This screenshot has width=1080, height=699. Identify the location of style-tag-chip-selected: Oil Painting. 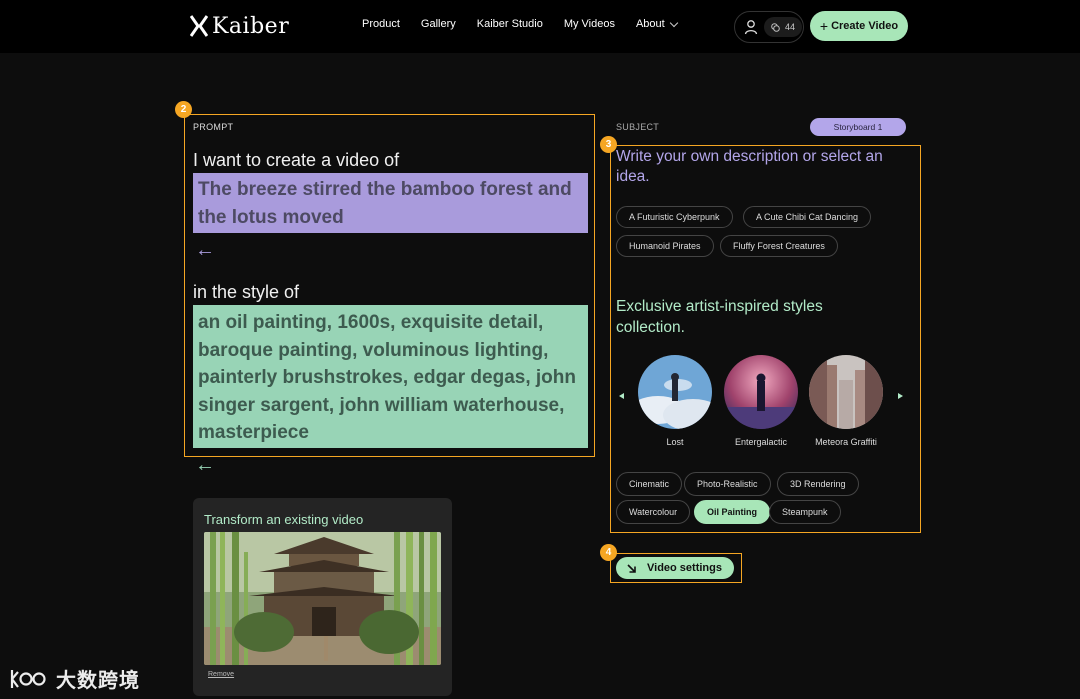
(732, 512).